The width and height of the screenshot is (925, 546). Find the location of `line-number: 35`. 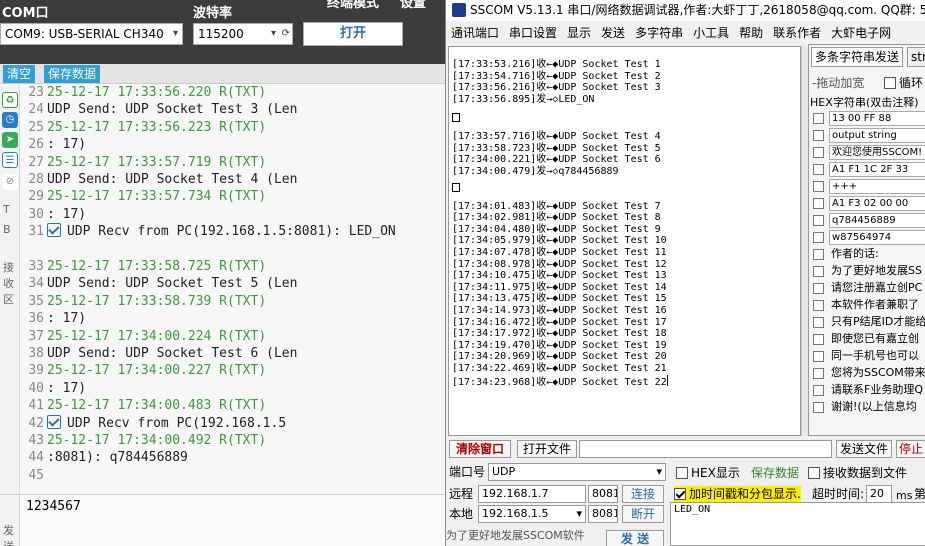

line-number: 35 is located at coordinates (36, 301).